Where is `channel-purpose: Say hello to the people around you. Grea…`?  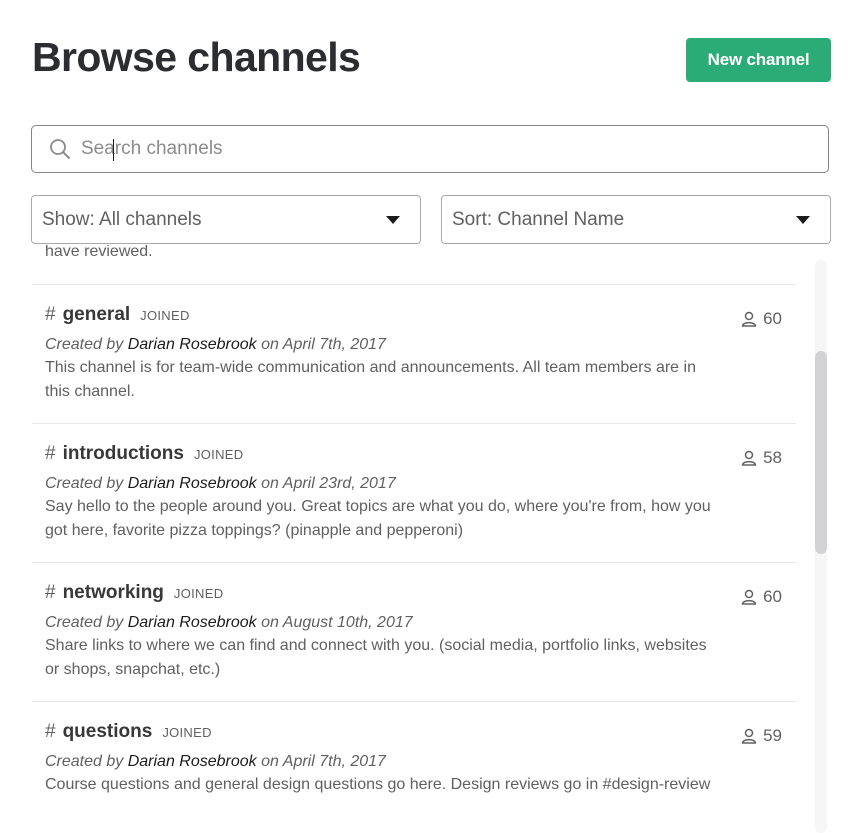
channel-purpose: Say hello to the people around you. Grea… is located at coordinates (378, 518).